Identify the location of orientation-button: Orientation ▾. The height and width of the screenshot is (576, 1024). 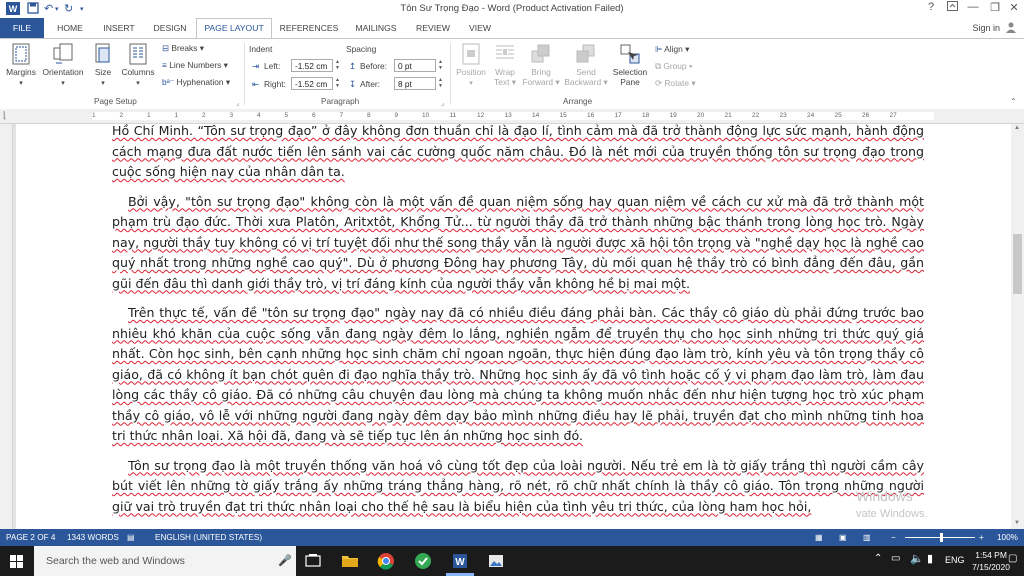
(63, 65).